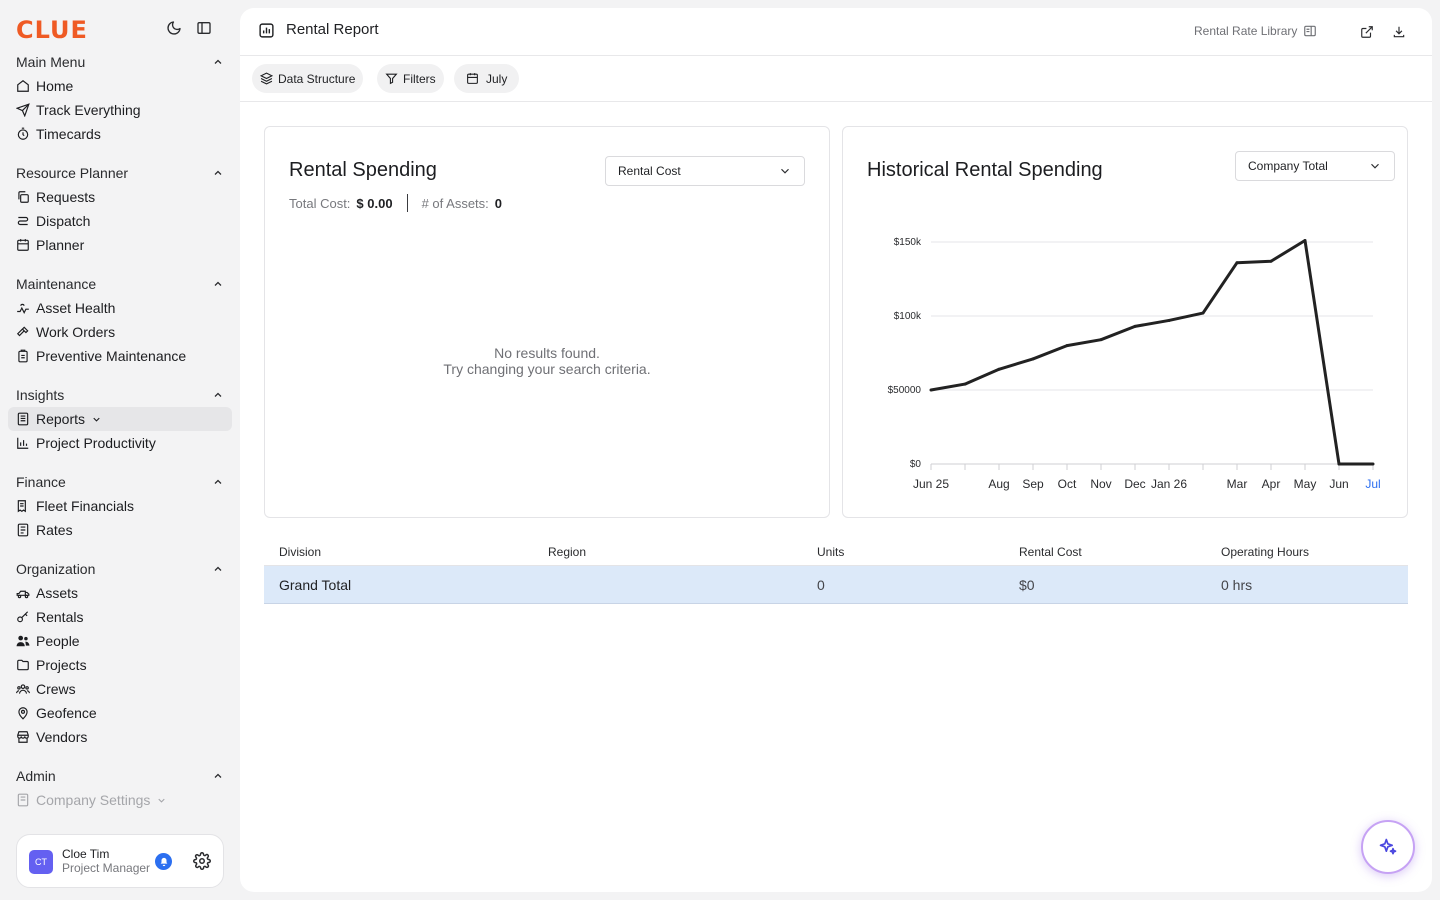 This screenshot has height=900, width=1440. Describe the element at coordinates (56, 689) in the screenshot. I see `sidebar-item-label: Crews` at that location.